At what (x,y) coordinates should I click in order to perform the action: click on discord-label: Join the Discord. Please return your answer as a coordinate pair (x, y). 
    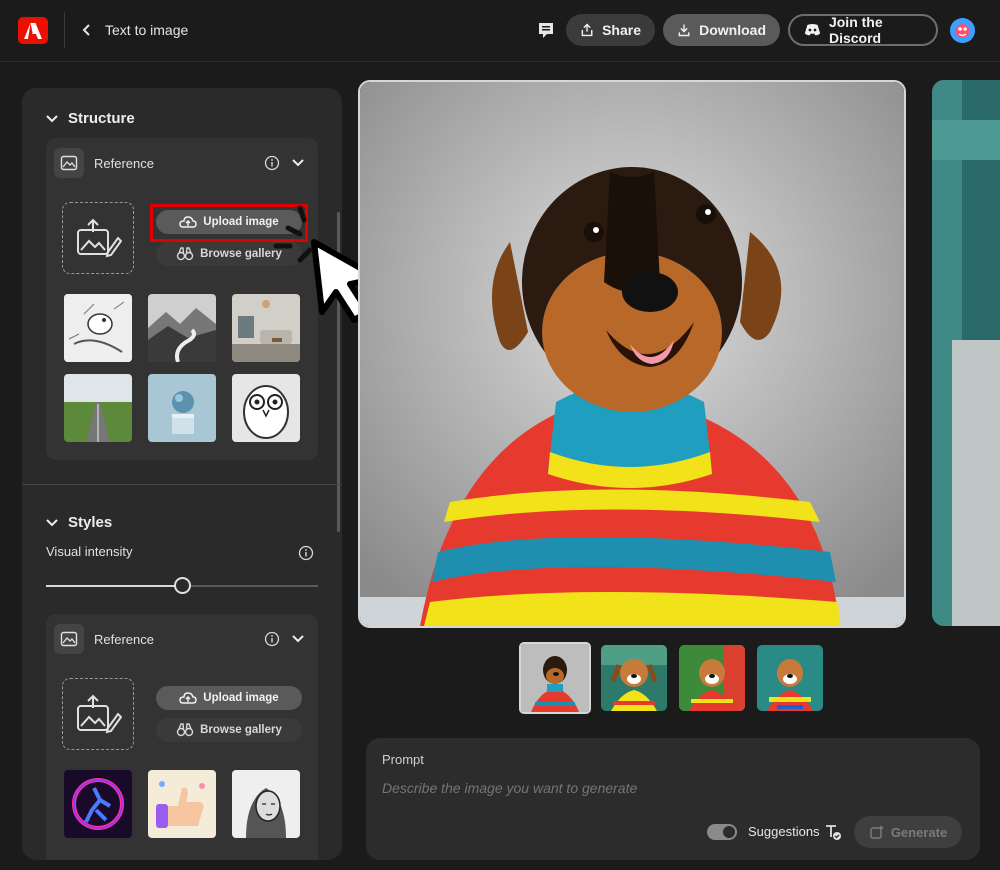
    Looking at the image, I should click on (855, 30).